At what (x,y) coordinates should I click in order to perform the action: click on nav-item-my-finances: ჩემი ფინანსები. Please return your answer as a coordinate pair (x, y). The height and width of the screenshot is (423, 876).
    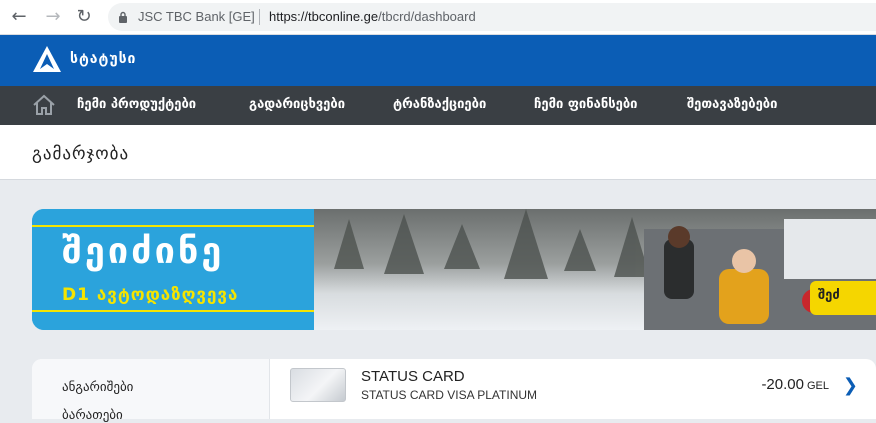
    Looking at the image, I should click on (585, 104).